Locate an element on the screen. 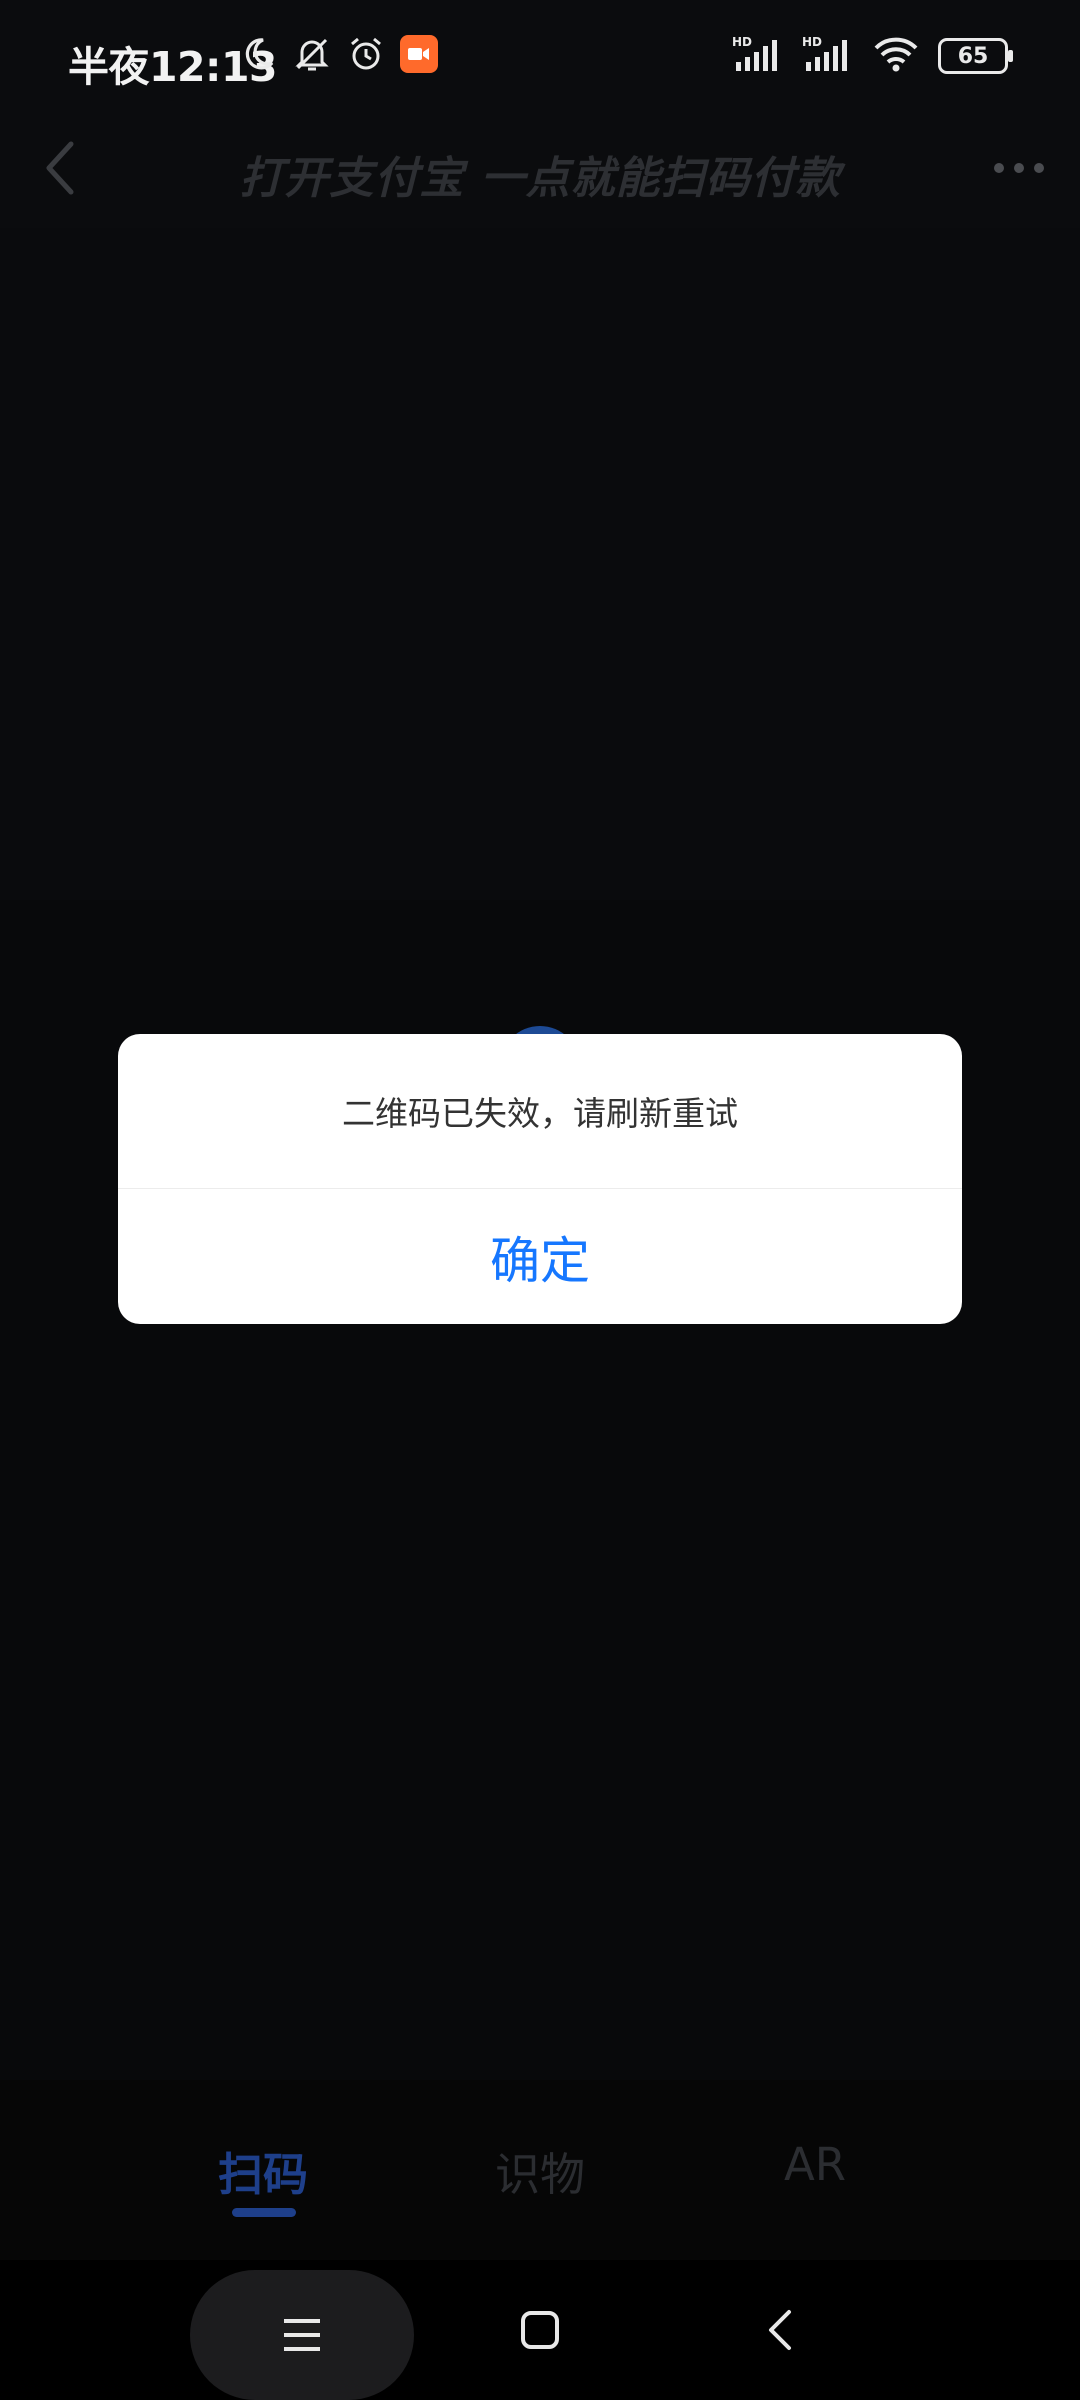 This screenshot has height=2400, width=1080. scan-mode-tabs: 扫码 识物 AR is located at coordinates (540, 2170).